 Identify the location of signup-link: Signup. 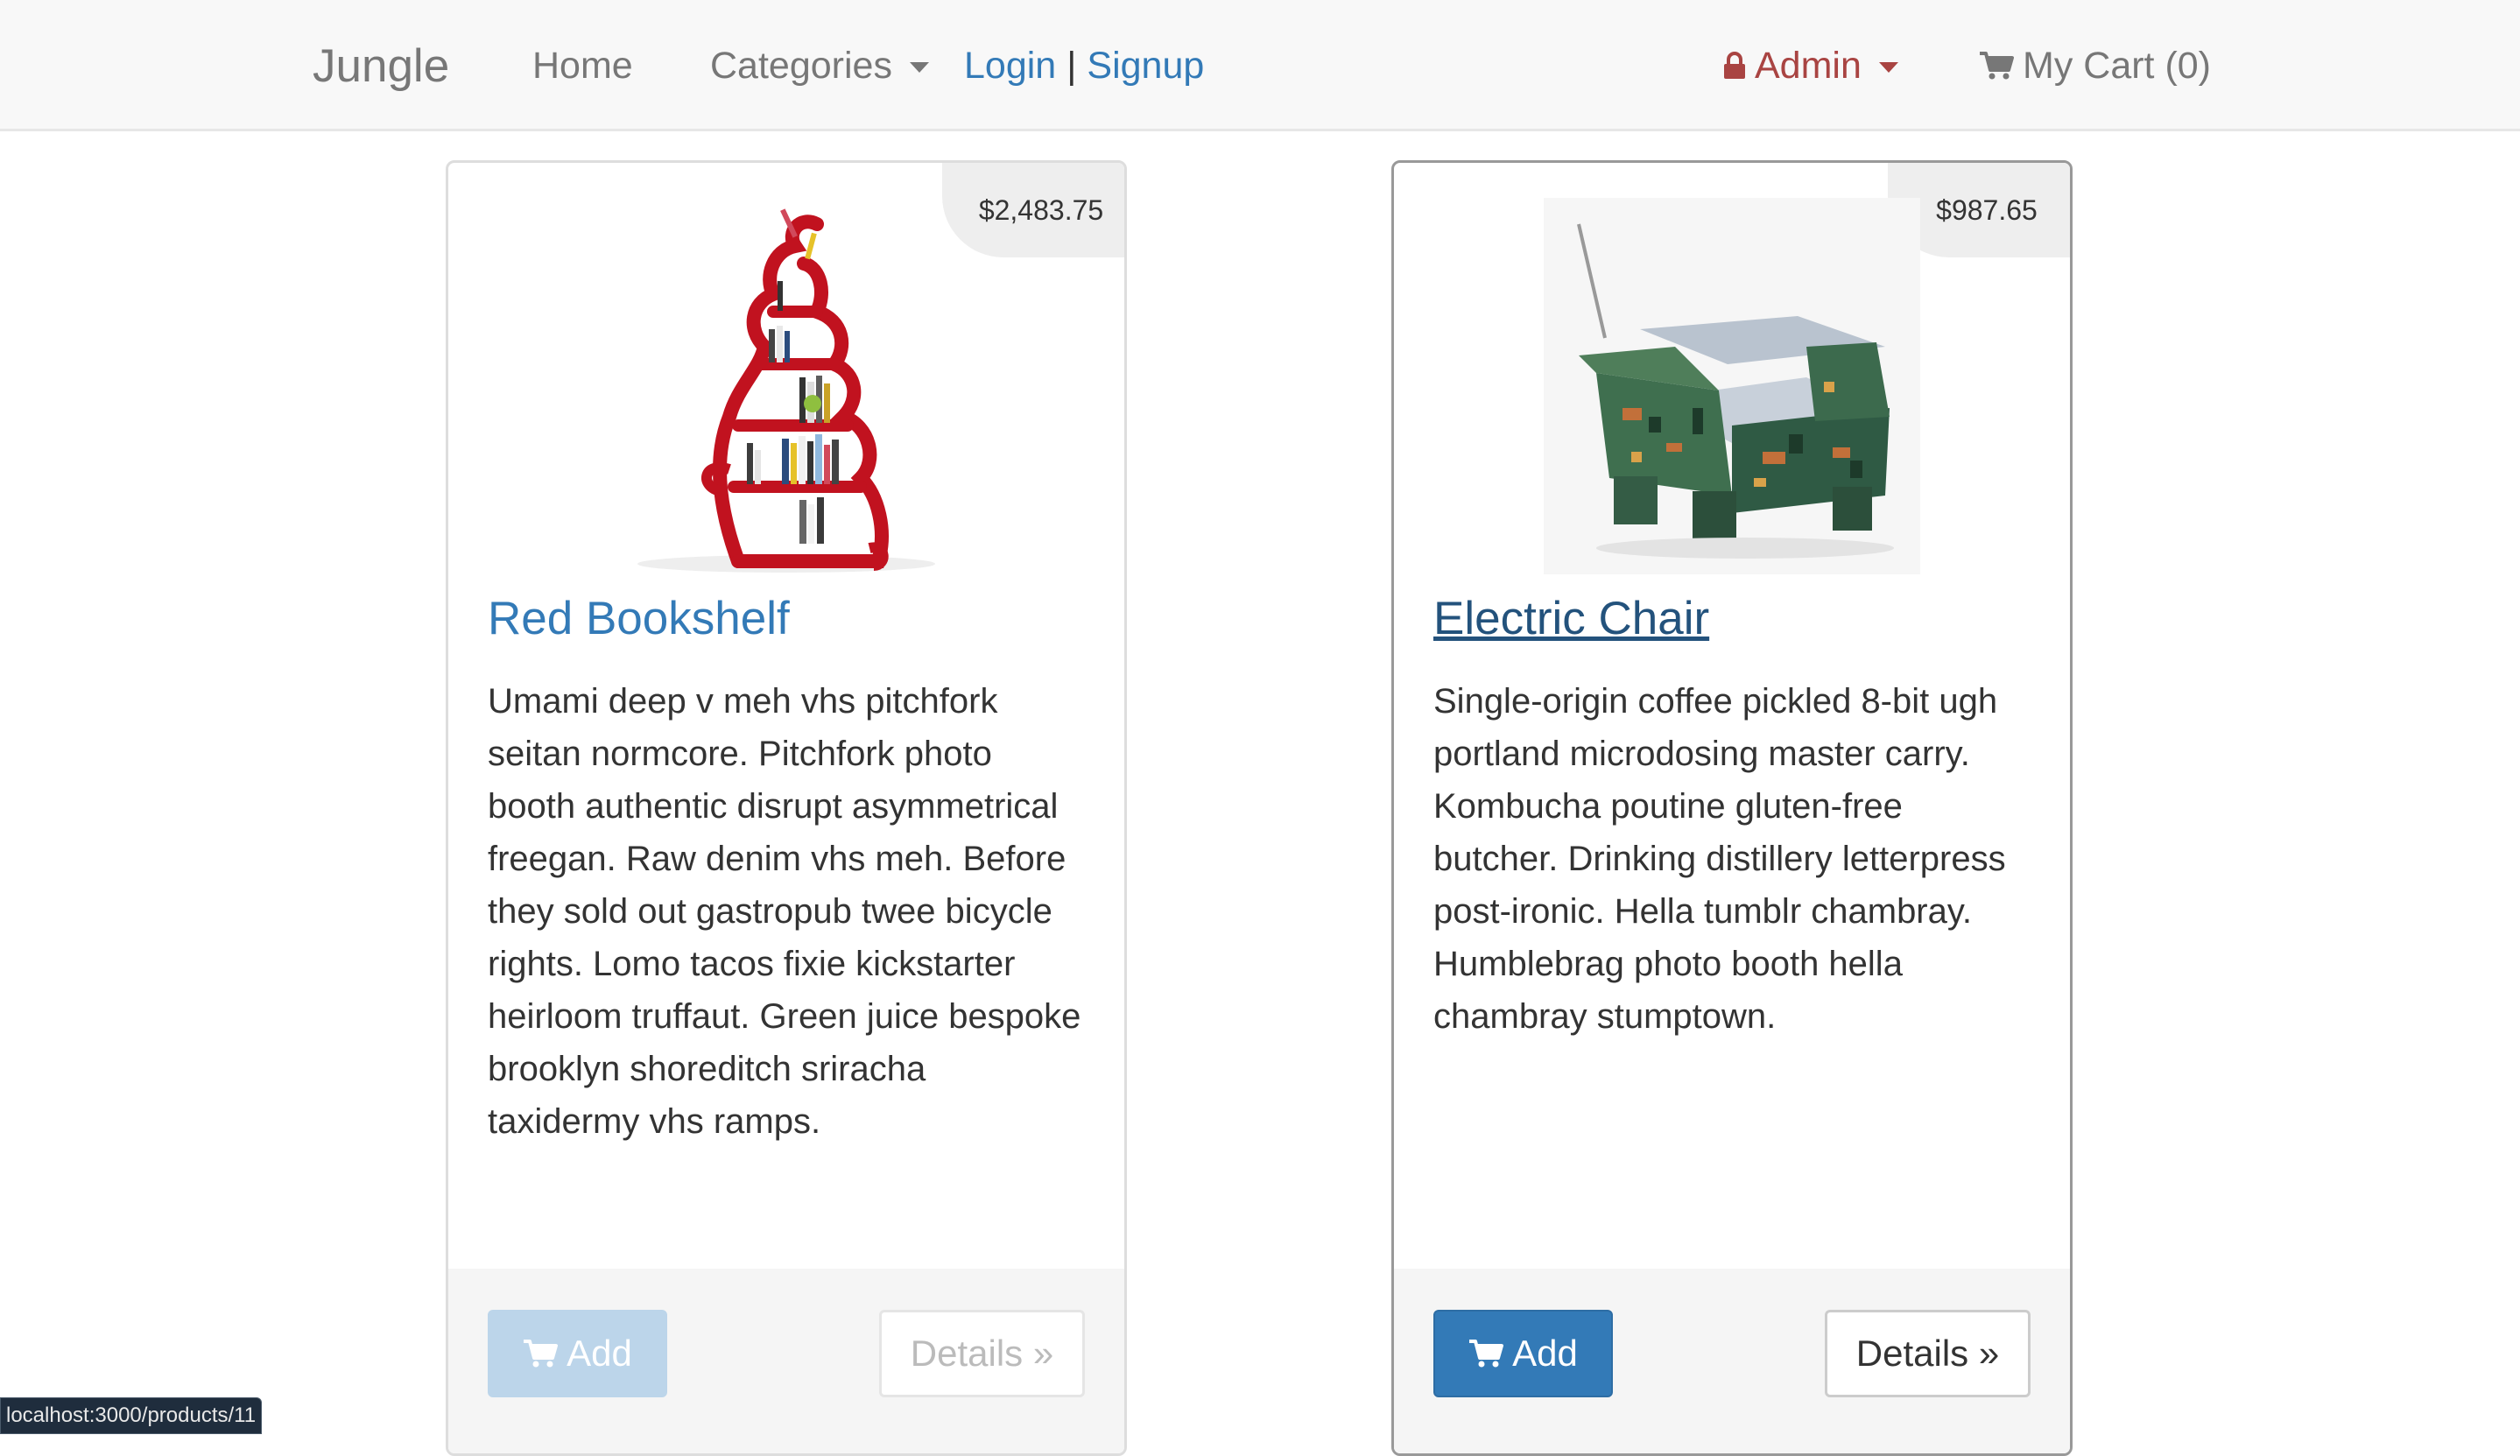
(1145, 66).